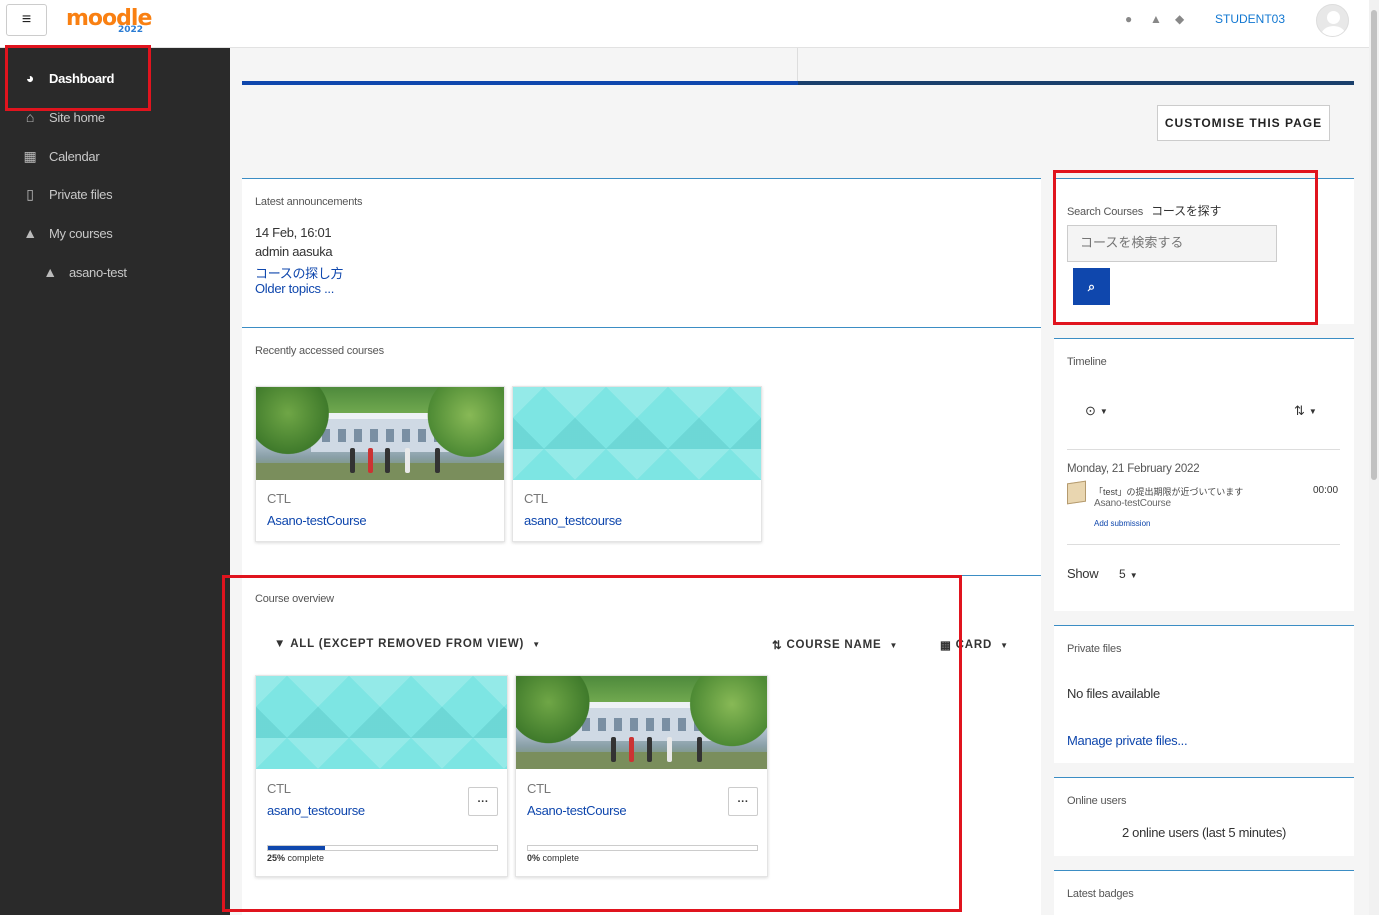 The image size is (1379, 915). What do you see at coordinates (1326, 490) in the screenshot?
I see `timeline-time: 00:00` at bounding box center [1326, 490].